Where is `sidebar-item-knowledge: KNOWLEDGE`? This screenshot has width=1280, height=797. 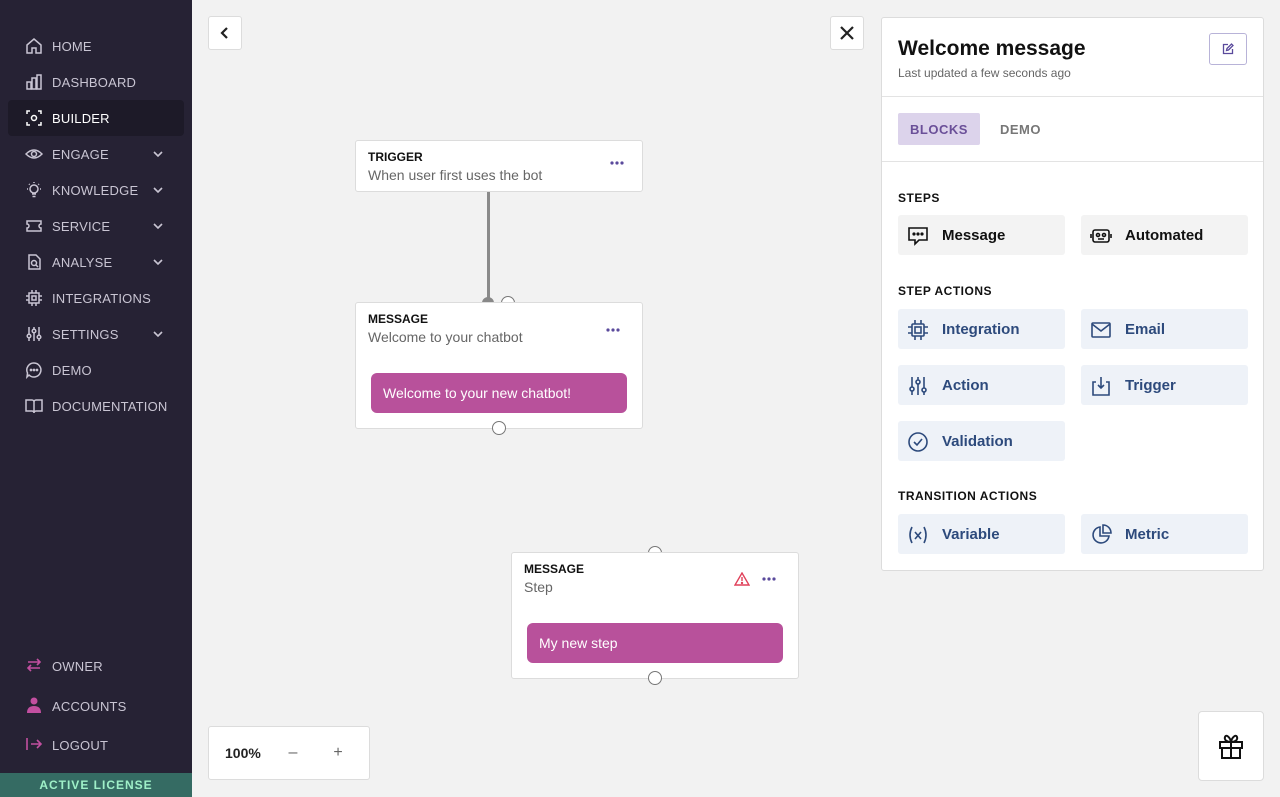 sidebar-item-knowledge: KNOWLEDGE is located at coordinates (96, 190).